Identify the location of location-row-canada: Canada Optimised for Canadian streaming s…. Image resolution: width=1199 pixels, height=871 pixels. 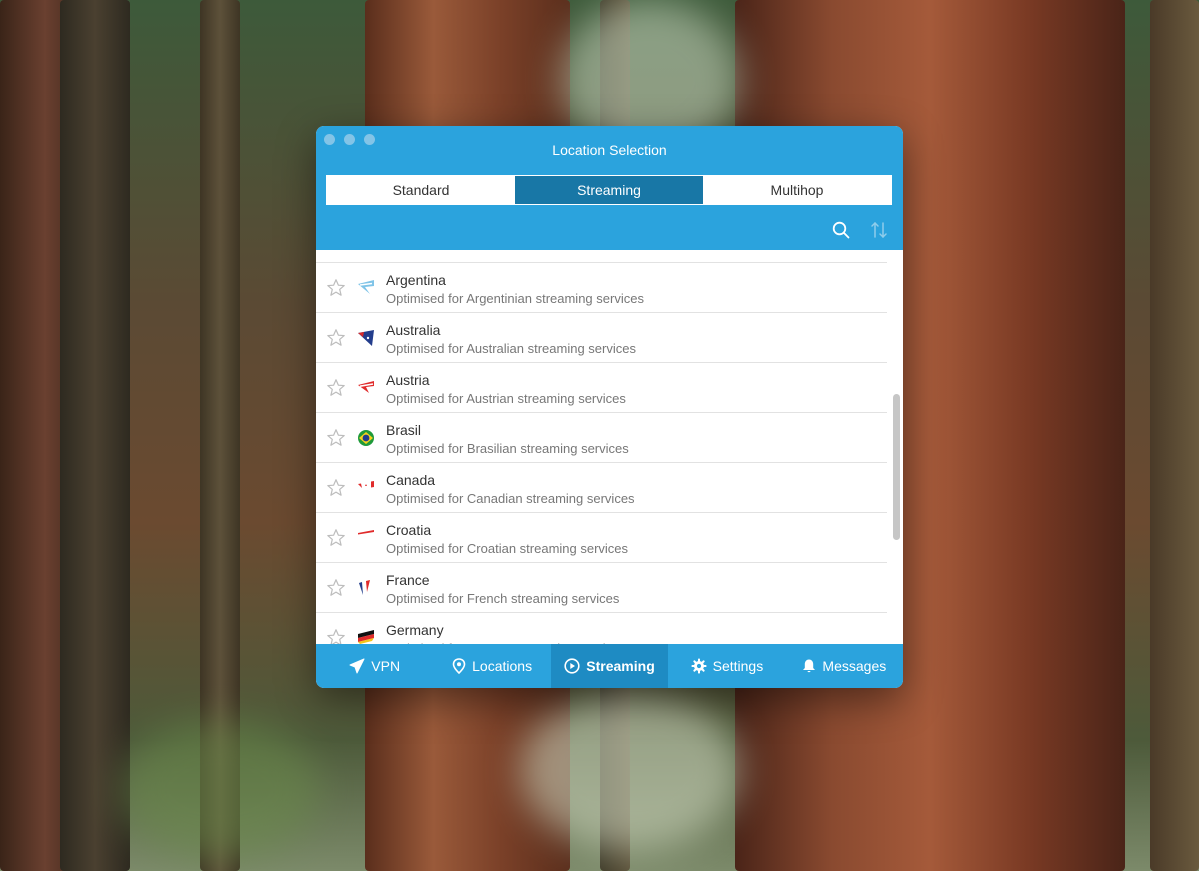
(601, 488).